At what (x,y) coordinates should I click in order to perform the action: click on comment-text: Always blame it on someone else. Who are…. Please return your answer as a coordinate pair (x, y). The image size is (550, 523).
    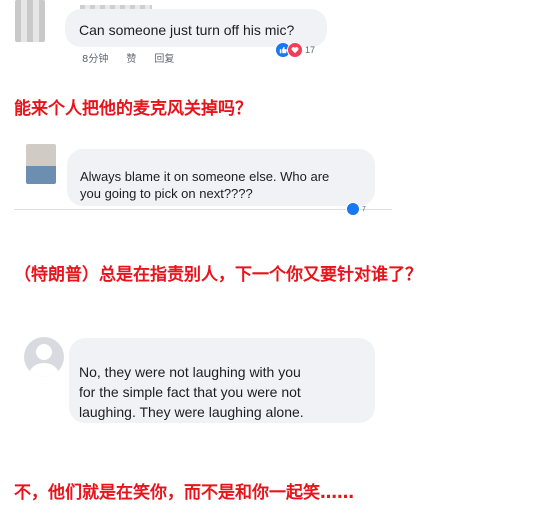
    Looking at the image, I should click on (205, 185).